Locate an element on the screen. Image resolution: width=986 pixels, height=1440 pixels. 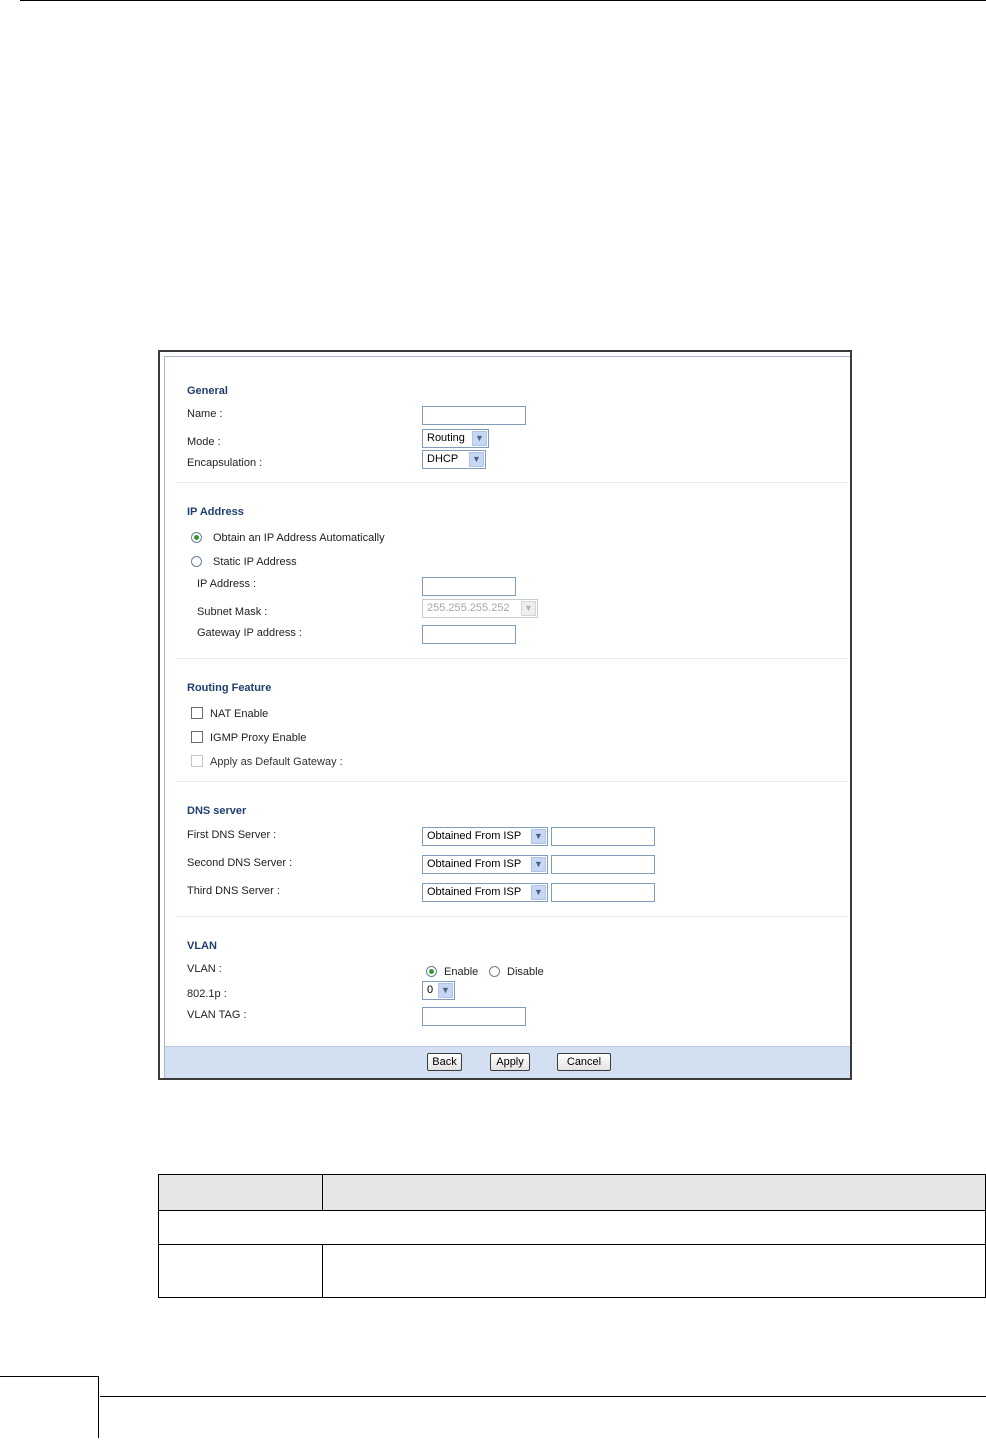
obtain-ip-auto-label: Obtain an IP Address Automatically is located at coordinates (299, 538).